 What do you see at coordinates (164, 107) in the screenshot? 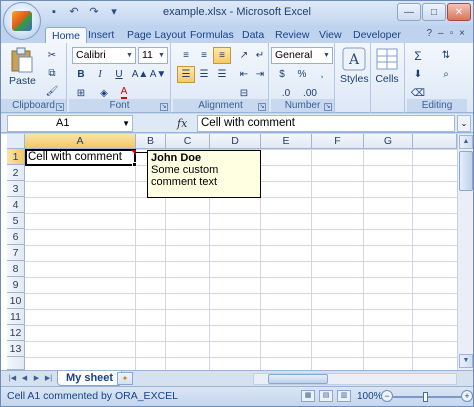
I see `font-launcher-icon: ↘` at bounding box center [164, 107].